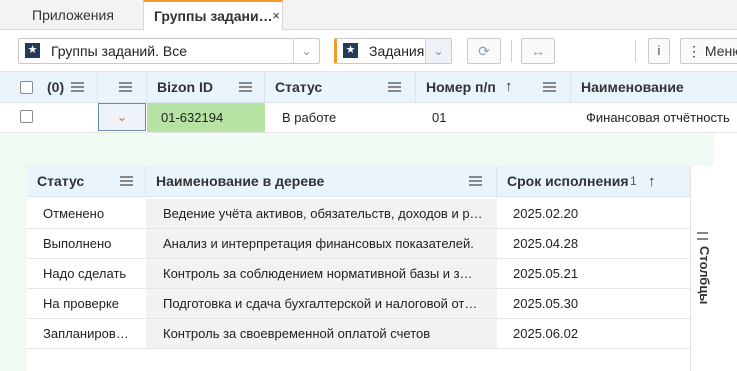 The height and width of the screenshot is (371, 737). What do you see at coordinates (93, 213) in the screenshot?
I see `cell-status: Отменено` at bounding box center [93, 213].